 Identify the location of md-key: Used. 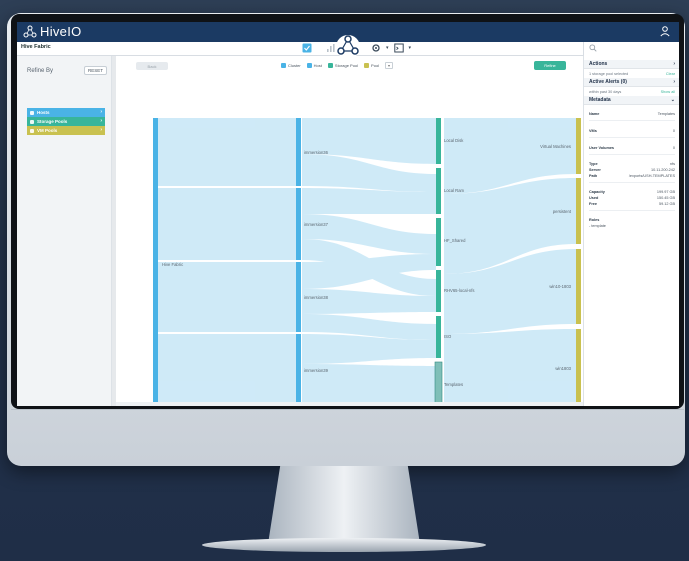
(594, 198).